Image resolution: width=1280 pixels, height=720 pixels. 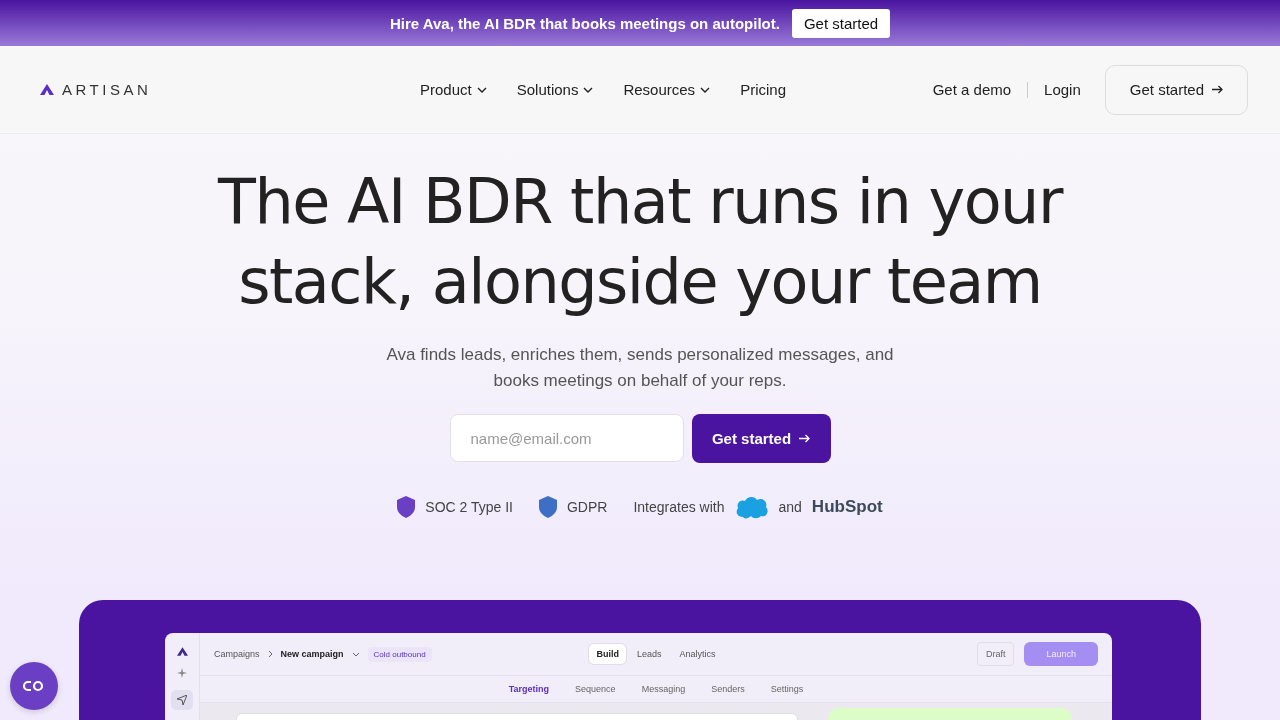 I want to click on step-tab: Messaging, so click(x=663, y=689).